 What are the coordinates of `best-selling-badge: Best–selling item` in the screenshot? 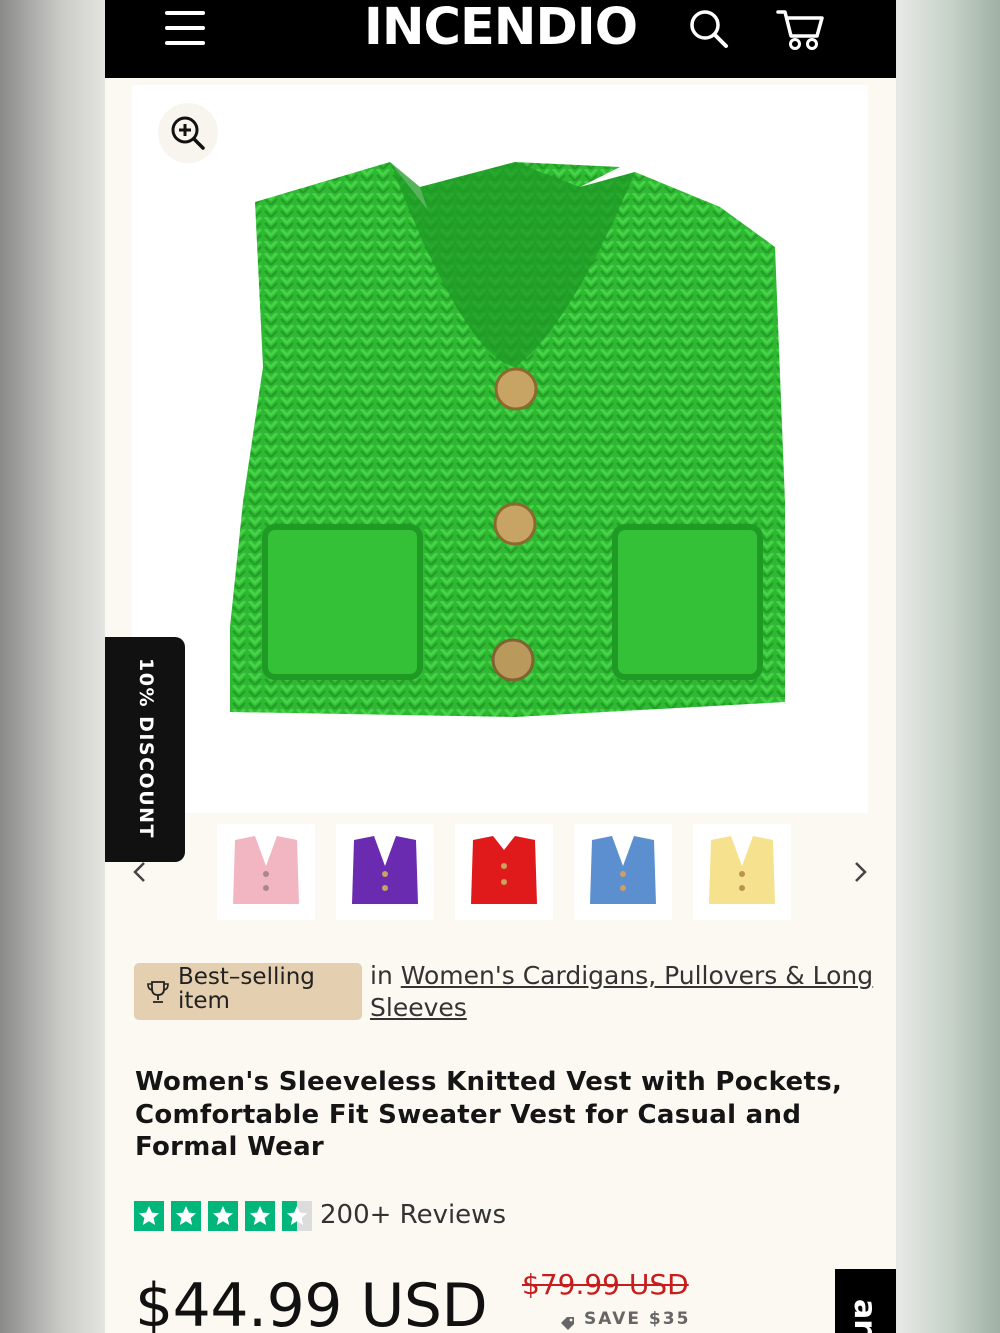 It's located at (248, 991).